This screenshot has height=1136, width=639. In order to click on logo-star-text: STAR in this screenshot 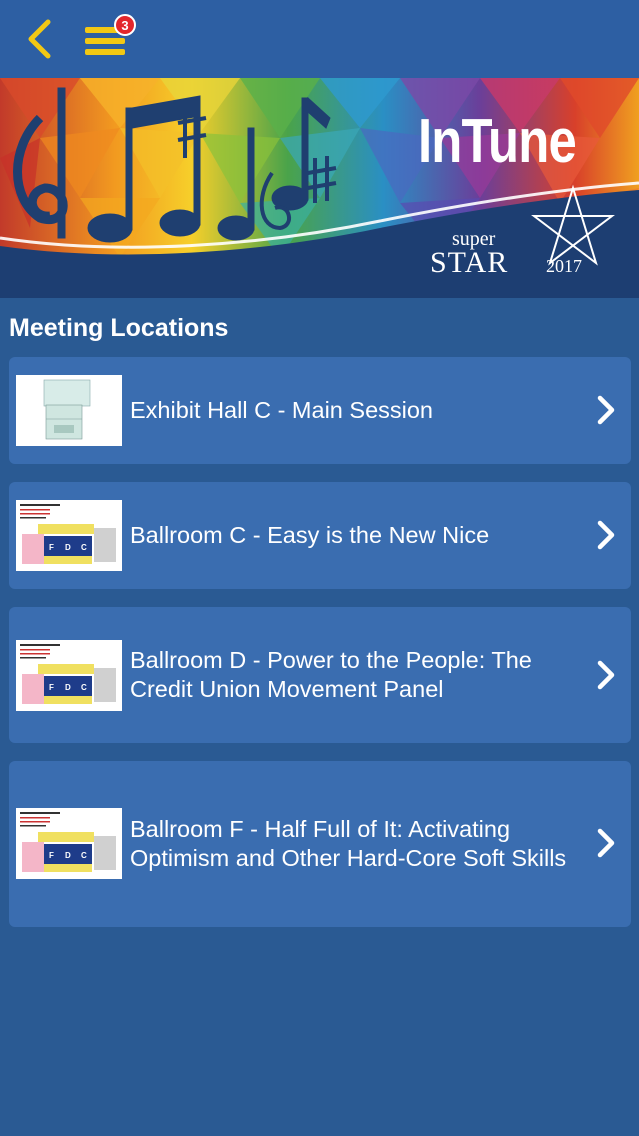, I will do `click(469, 262)`.